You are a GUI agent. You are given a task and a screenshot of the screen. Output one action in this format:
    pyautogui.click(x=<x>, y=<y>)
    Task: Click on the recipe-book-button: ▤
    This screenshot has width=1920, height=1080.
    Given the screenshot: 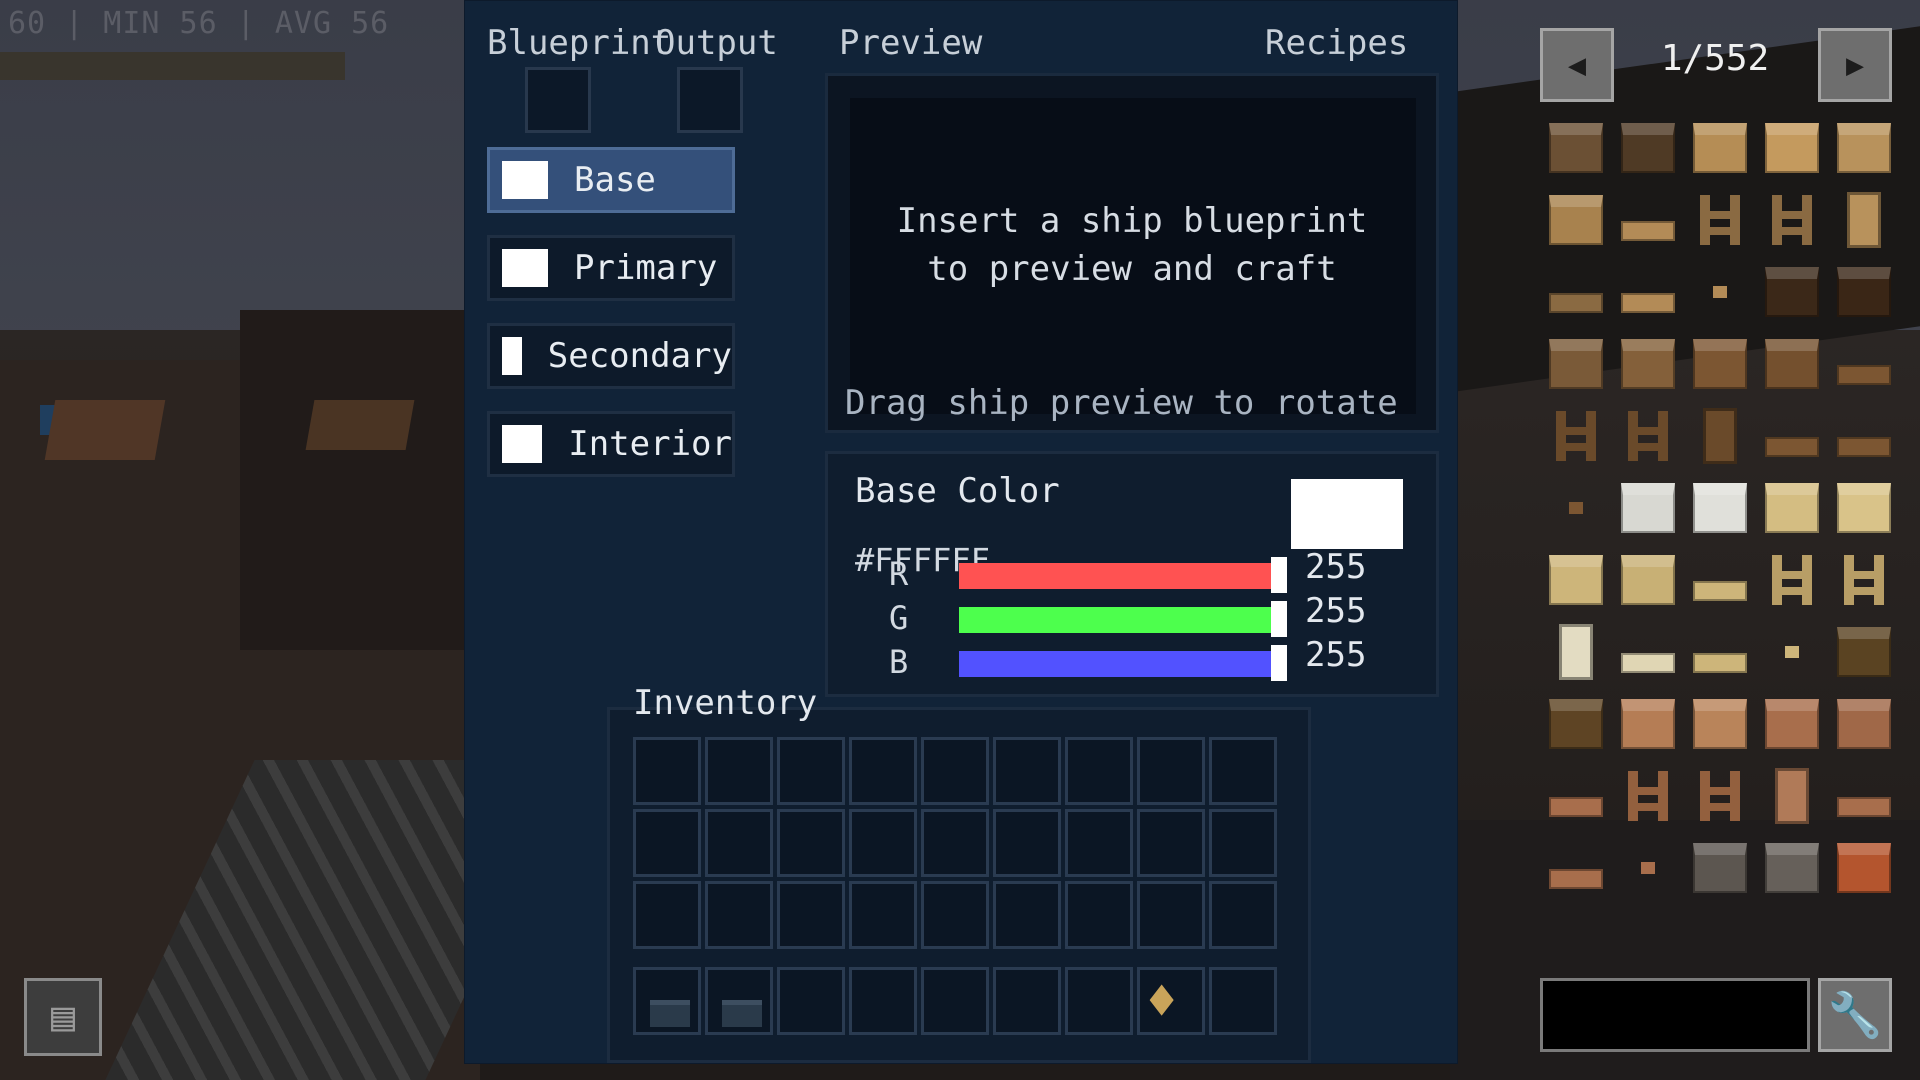 What is the action you would take?
    pyautogui.click(x=63, y=1017)
    